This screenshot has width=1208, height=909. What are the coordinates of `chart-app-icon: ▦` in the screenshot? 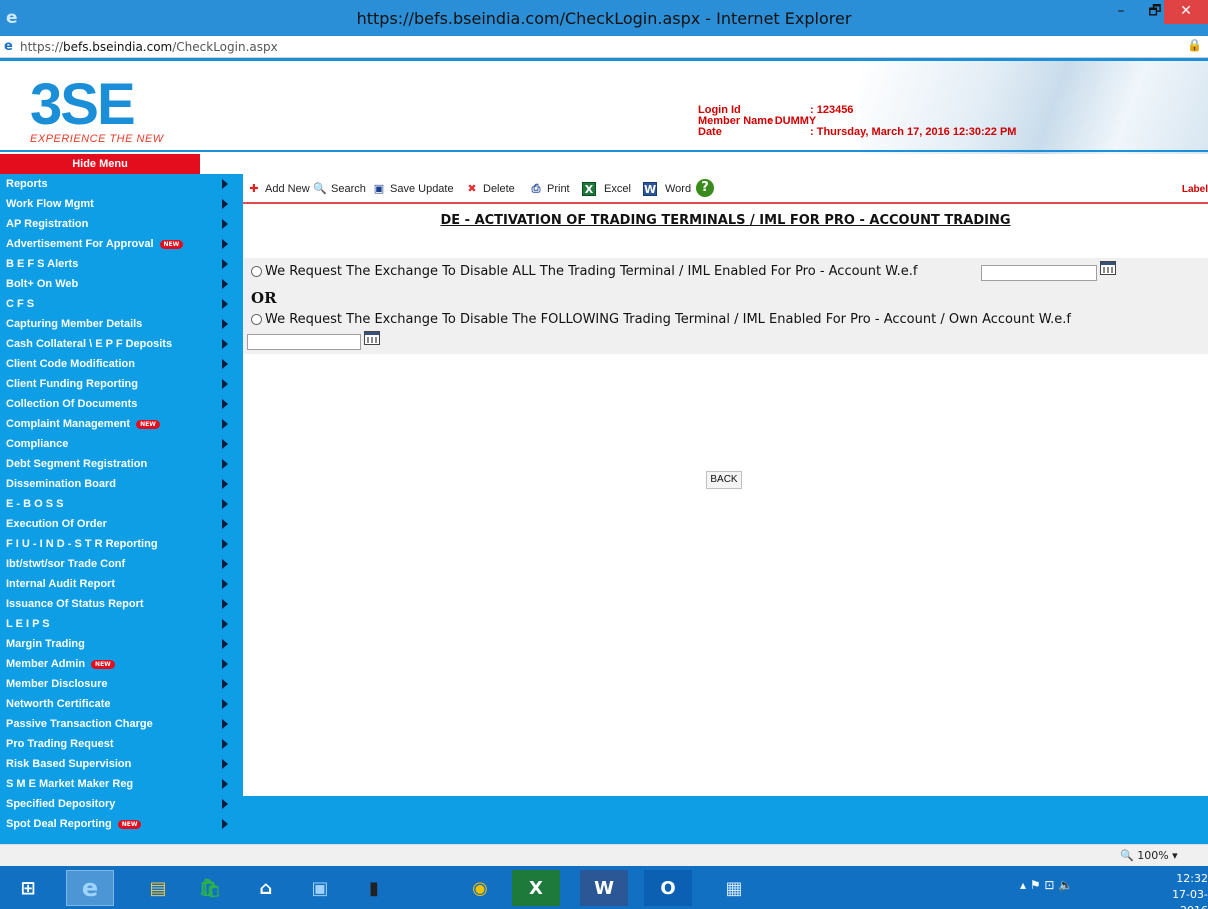 It's located at (734, 888).